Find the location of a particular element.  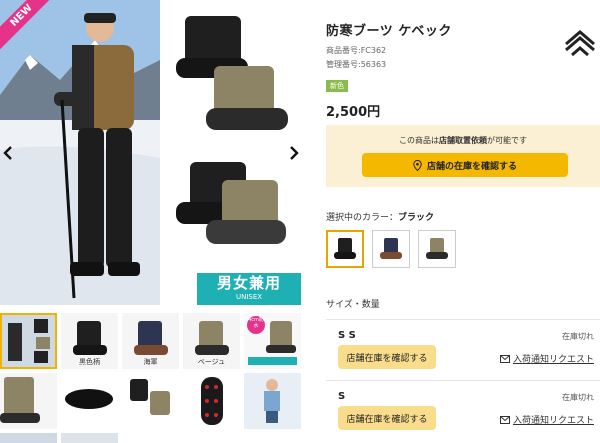

thumbnail-main is located at coordinates (28, 341).